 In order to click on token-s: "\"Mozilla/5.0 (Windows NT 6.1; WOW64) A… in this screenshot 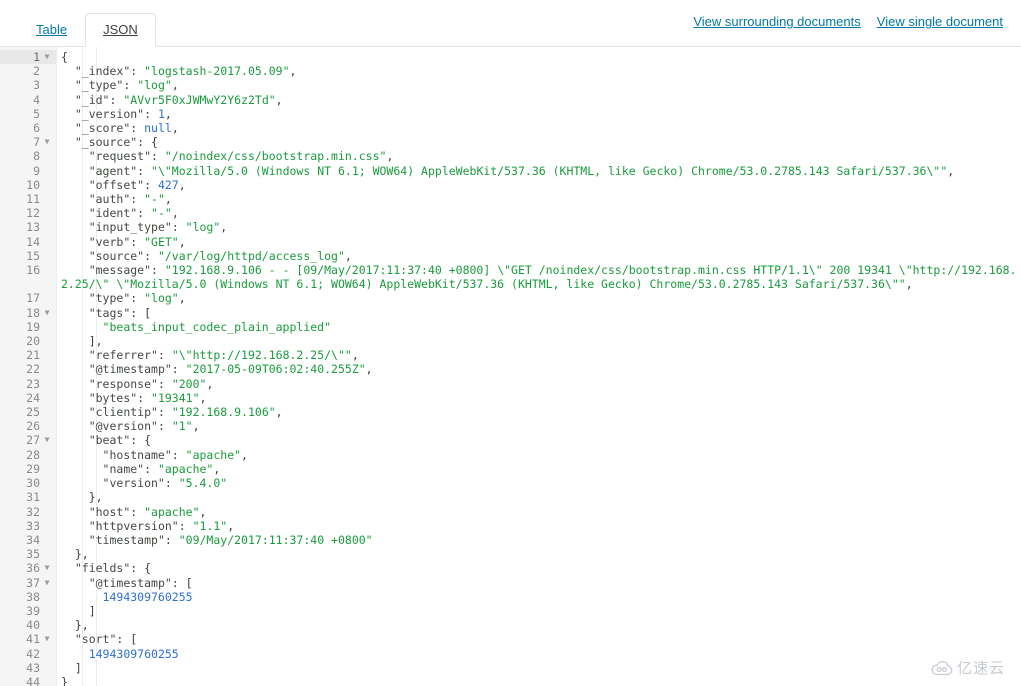, I will do `click(549, 170)`.